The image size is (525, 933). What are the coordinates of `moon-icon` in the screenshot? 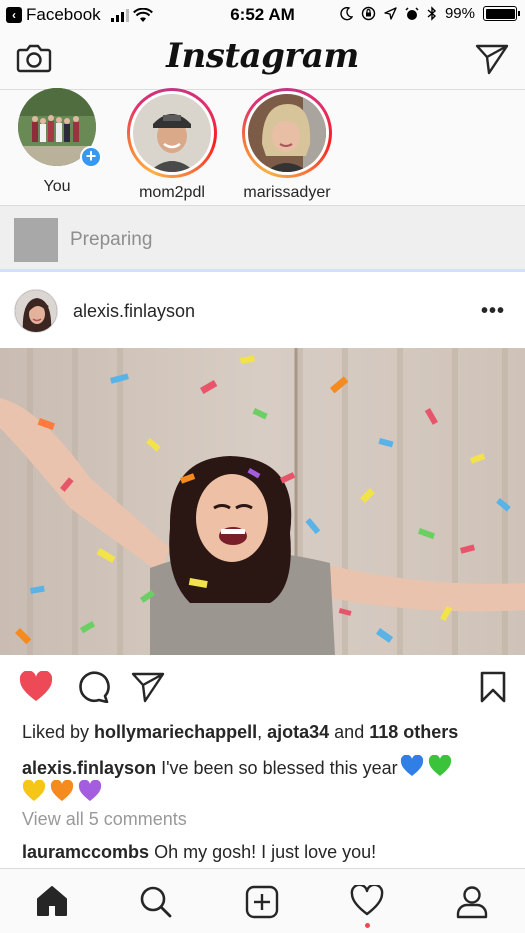 It's located at (346, 13).